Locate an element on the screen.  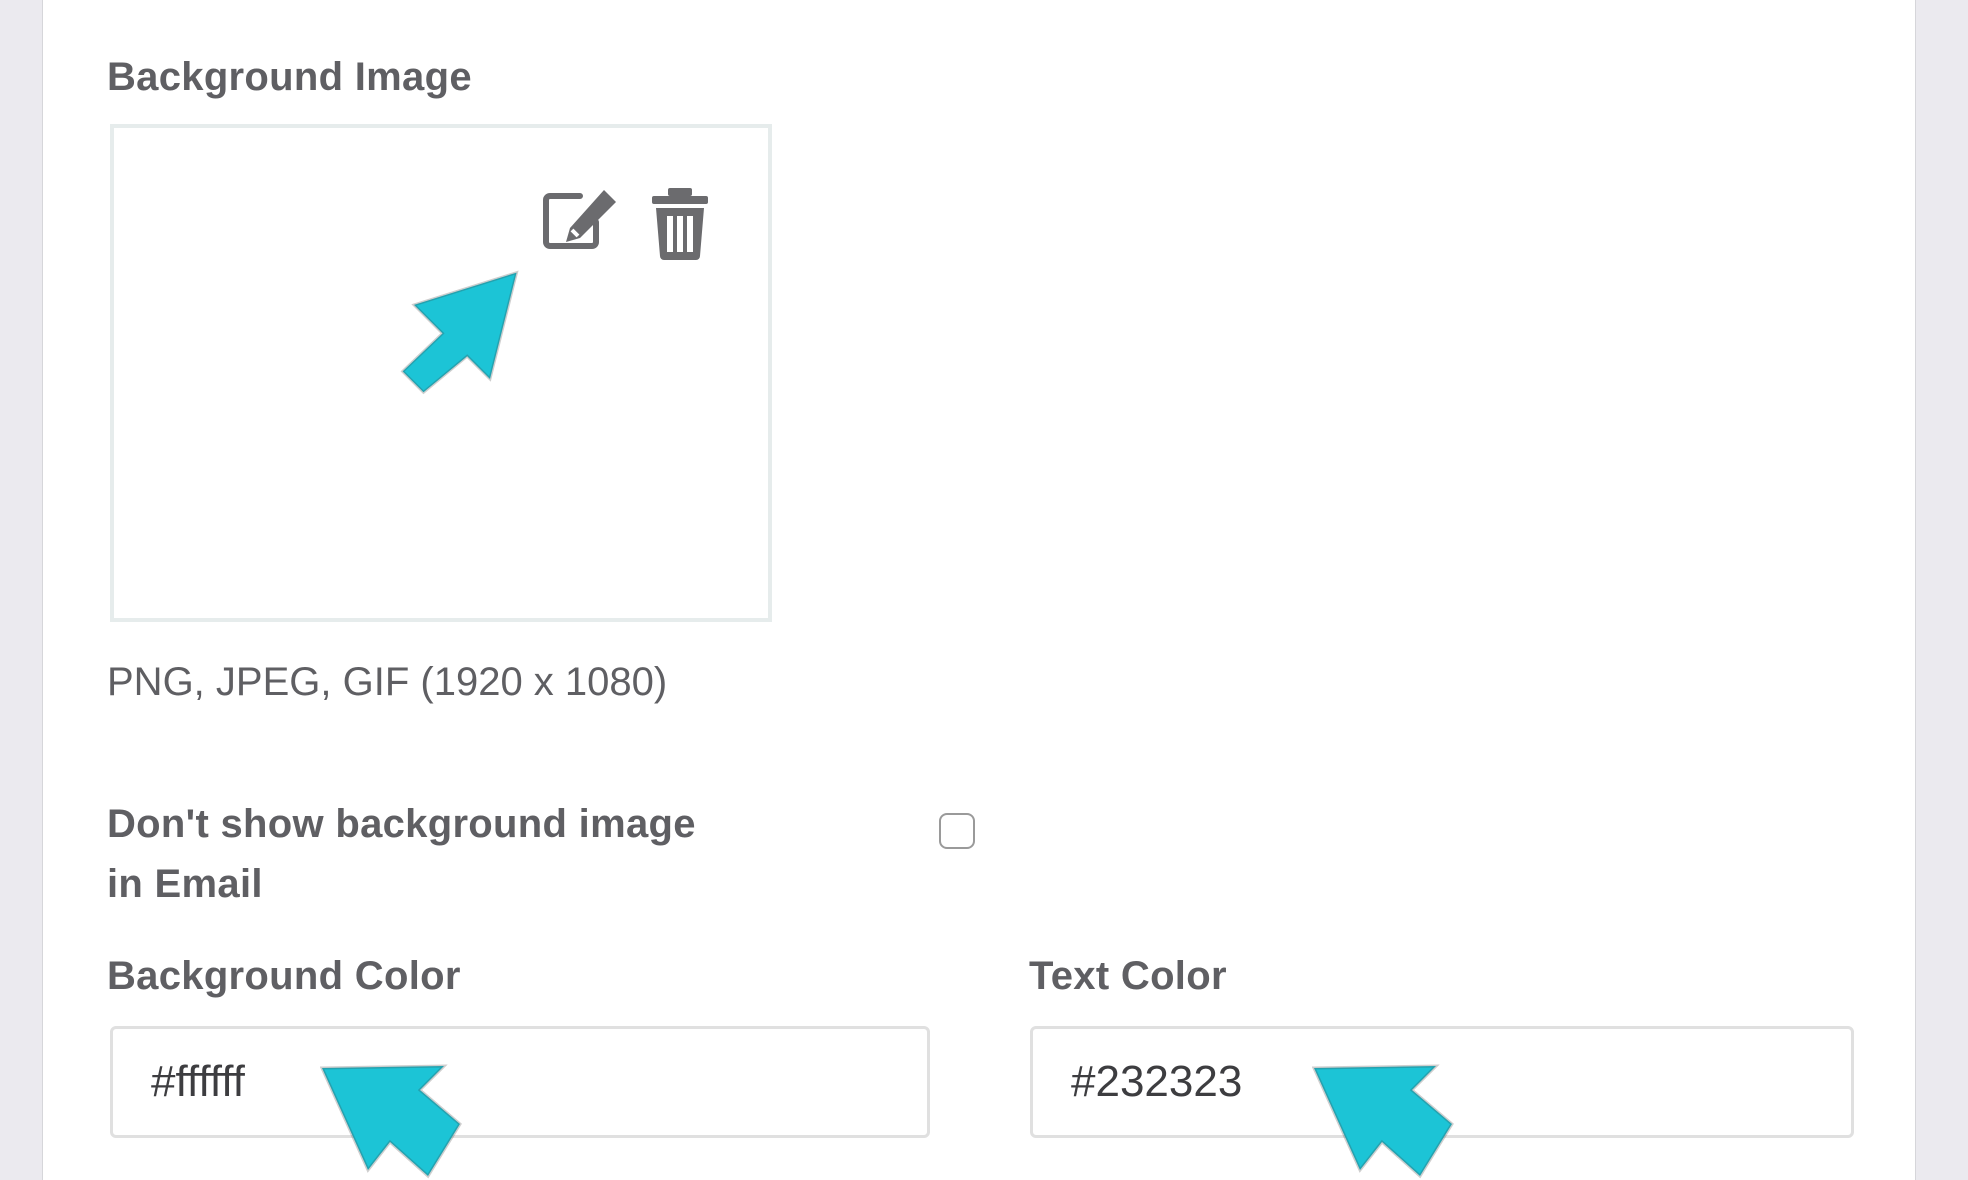
edit-icon is located at coordinates (582, 221).